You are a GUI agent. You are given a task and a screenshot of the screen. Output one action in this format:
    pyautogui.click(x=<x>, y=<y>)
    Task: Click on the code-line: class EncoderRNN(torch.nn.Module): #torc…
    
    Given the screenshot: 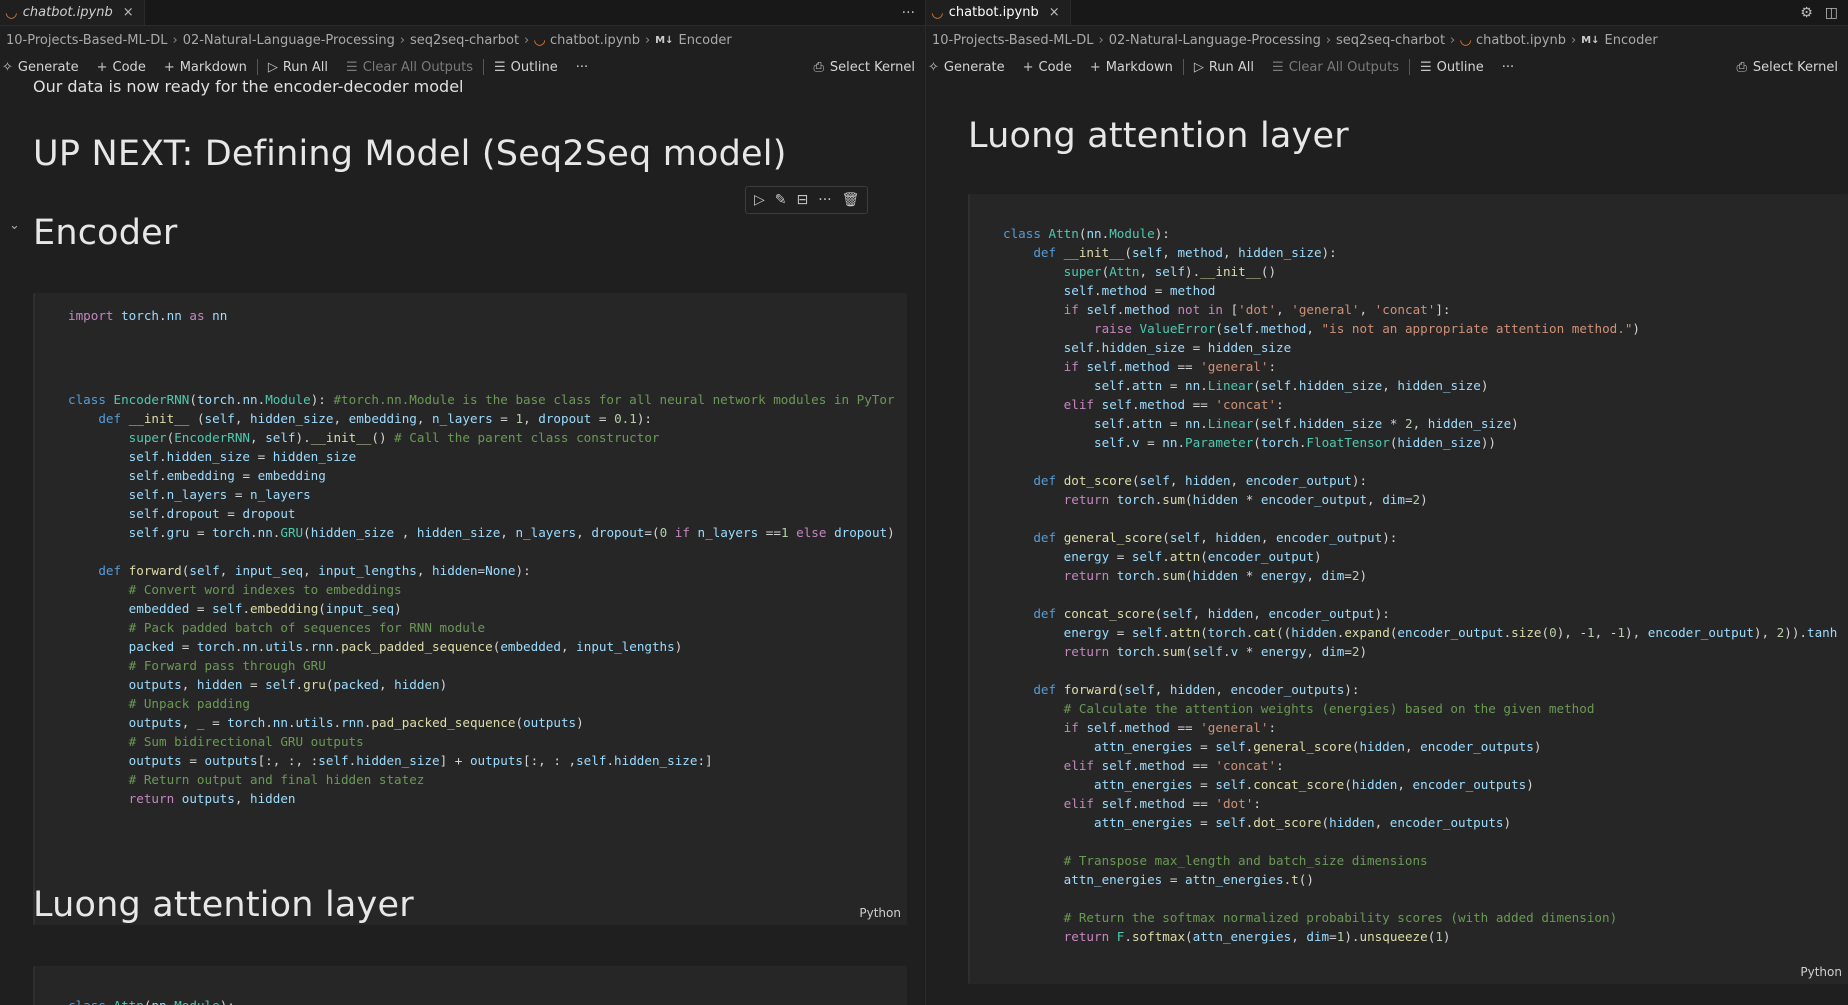 What is the action you would take?
    pyautogui.click(x=481, y=399)
    